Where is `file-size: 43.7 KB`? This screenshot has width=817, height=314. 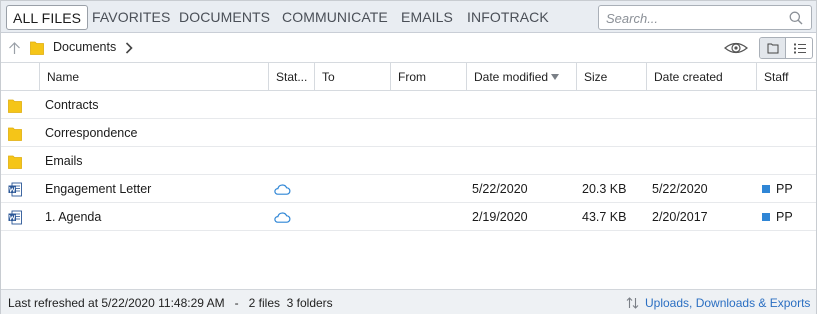
file-size: 43.7 KB is located at coordinates (604, 217).